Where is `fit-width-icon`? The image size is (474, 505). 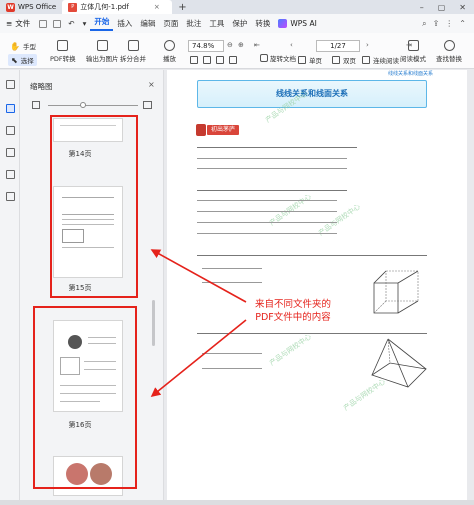 fit-width-icon is located at coordinates (194, 60).